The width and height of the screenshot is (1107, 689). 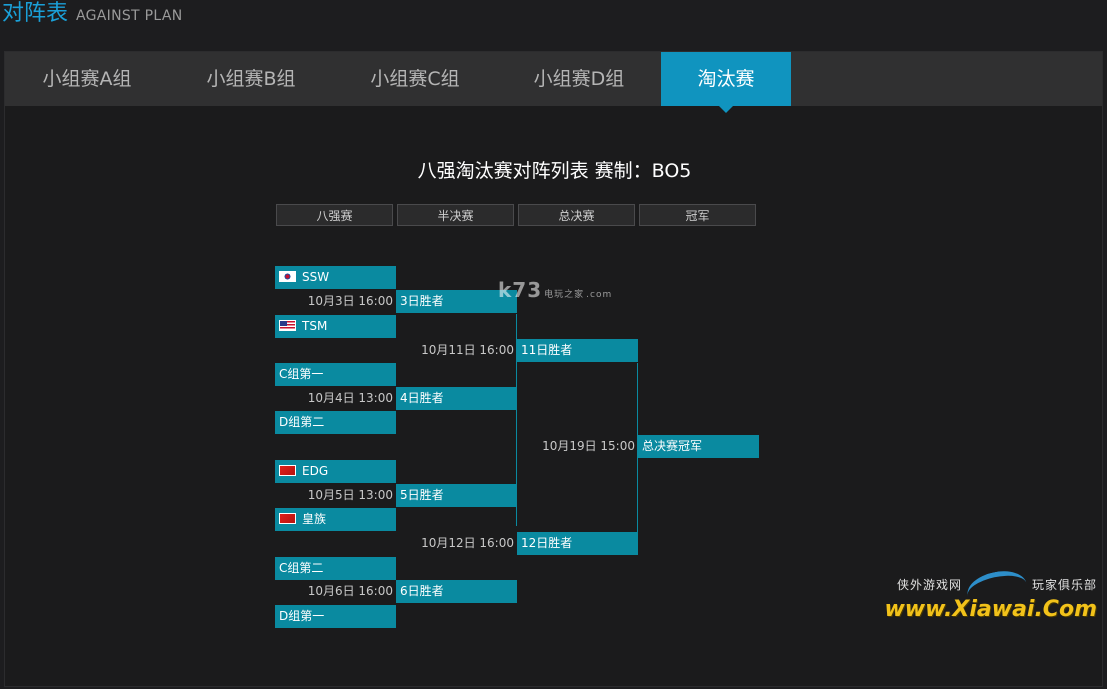 I want to click on champion-slot: 总决赛冠军, so click(x=698, y=446).